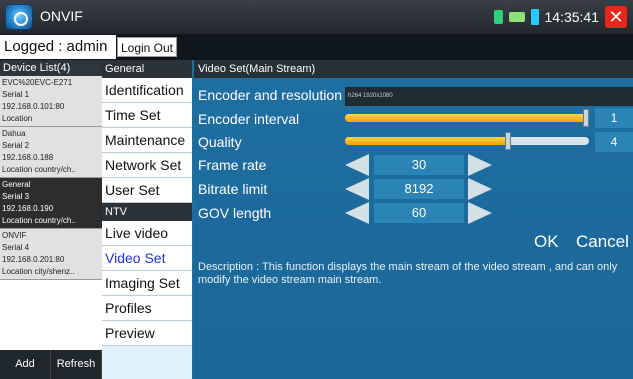 The width and height of the screenshot is (633, 379). What do you see at coordinates (249, 119) in the screenshot?
I see `encoder-interval-label: Encoder interval` at bounding box center [249, 119].